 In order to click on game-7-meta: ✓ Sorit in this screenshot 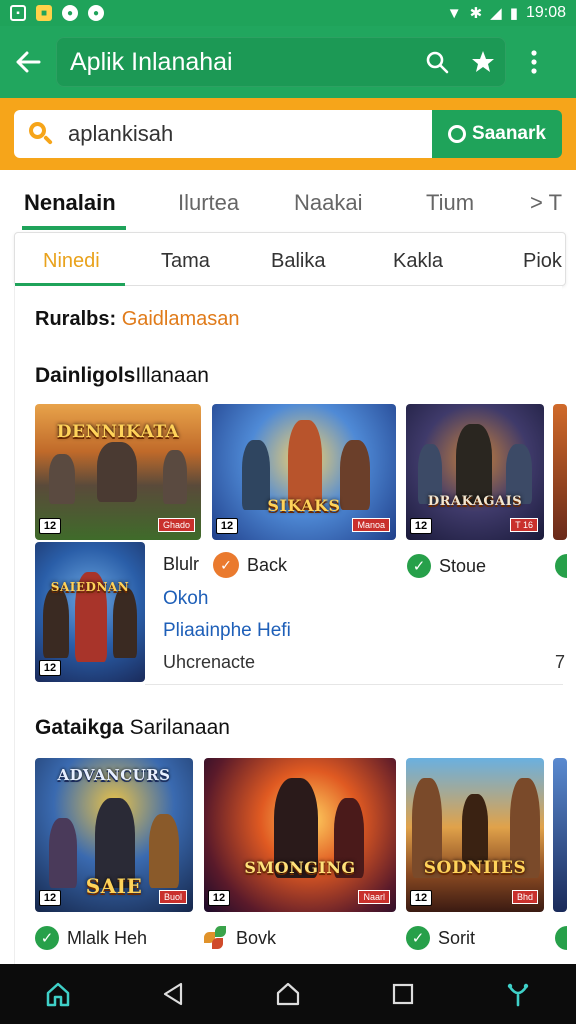, I will do `click(440, 938)`.